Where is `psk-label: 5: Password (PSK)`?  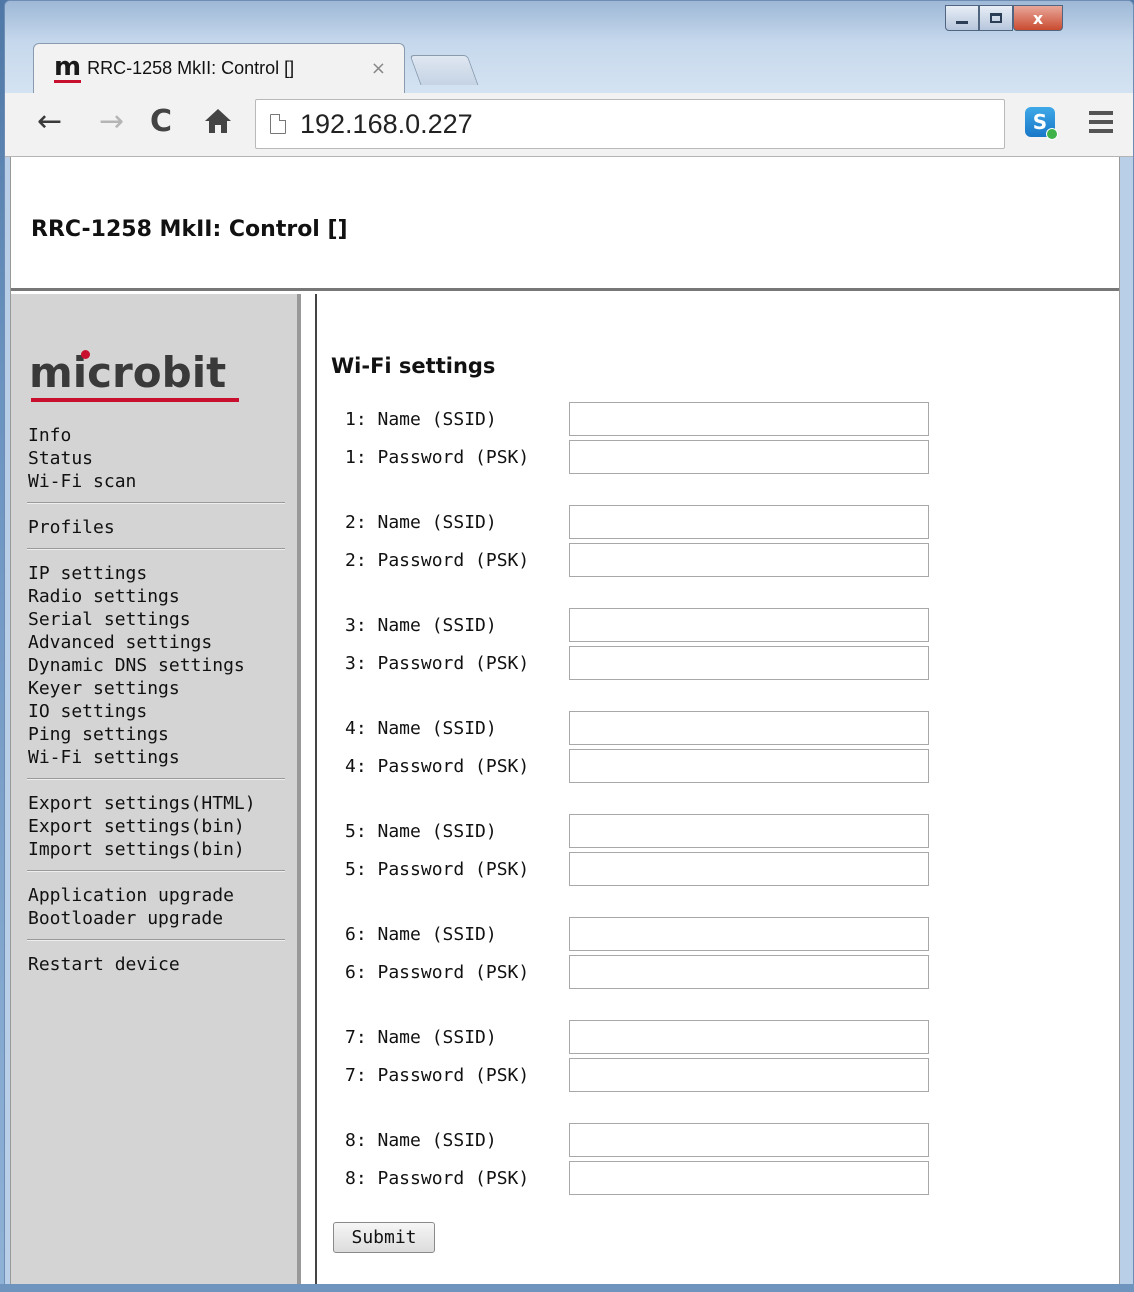
psk-label: 5: Password (PSK) is located at coordinates (437, 869).